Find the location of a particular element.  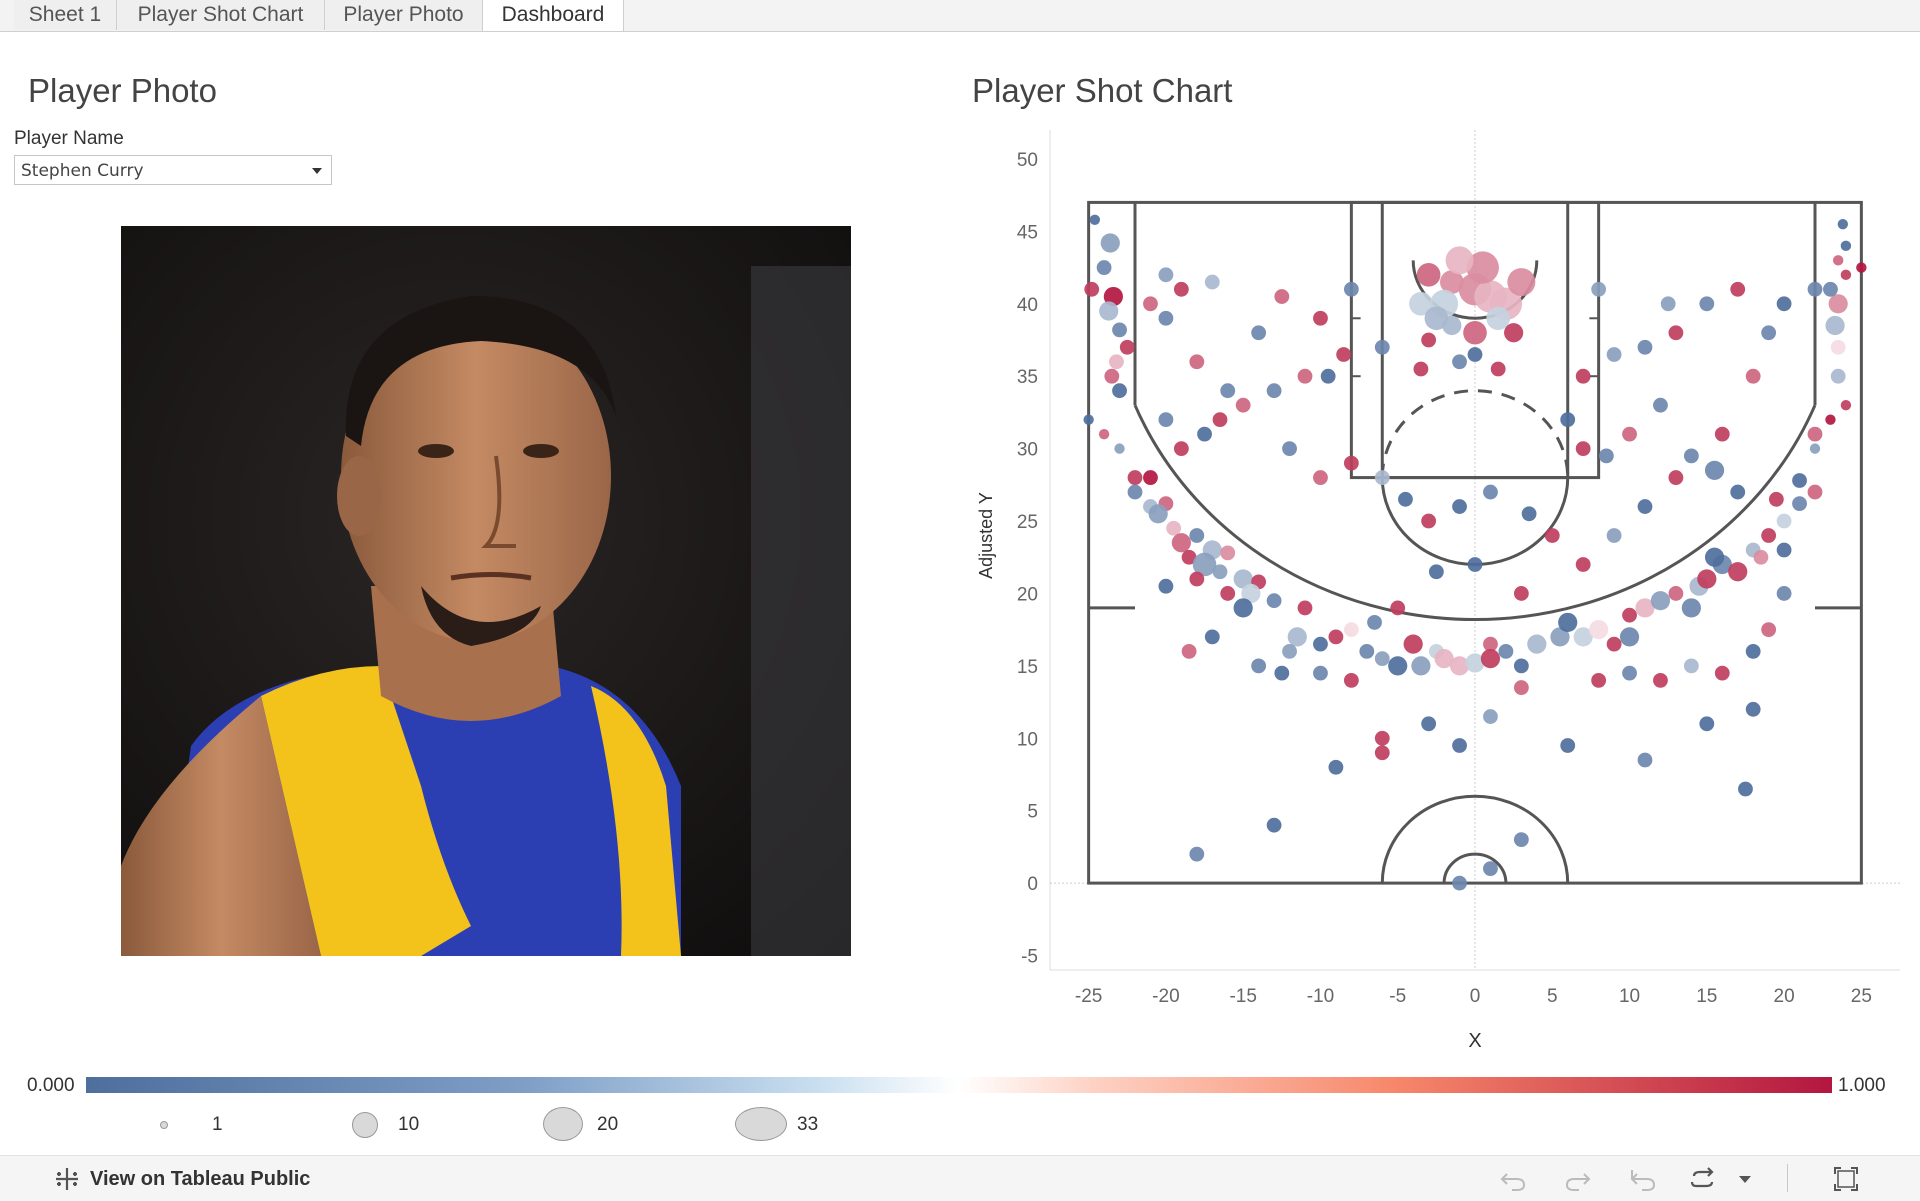

tableau-toolbar: View on Tableau Public is located at coordinates (960, 1178).